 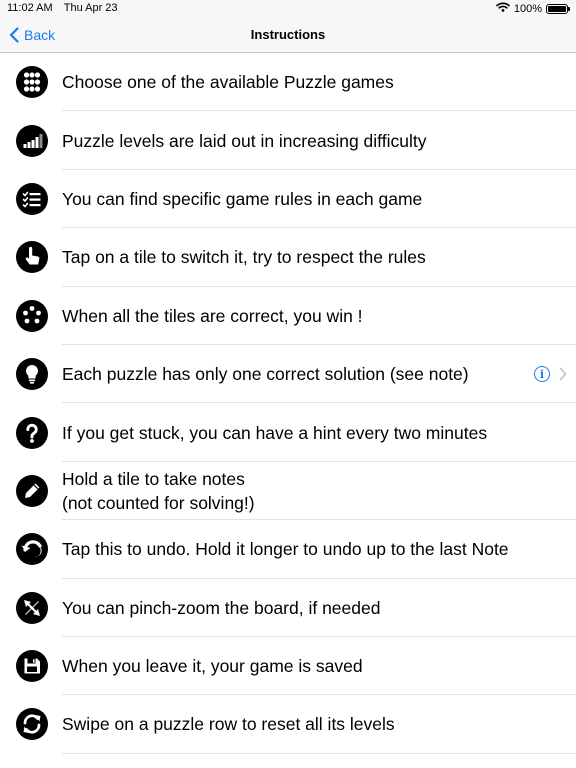 What do you see at coordinates (32, 490) in the screenshot?
I see `pencil-icon` at bounding box center [32, 490].